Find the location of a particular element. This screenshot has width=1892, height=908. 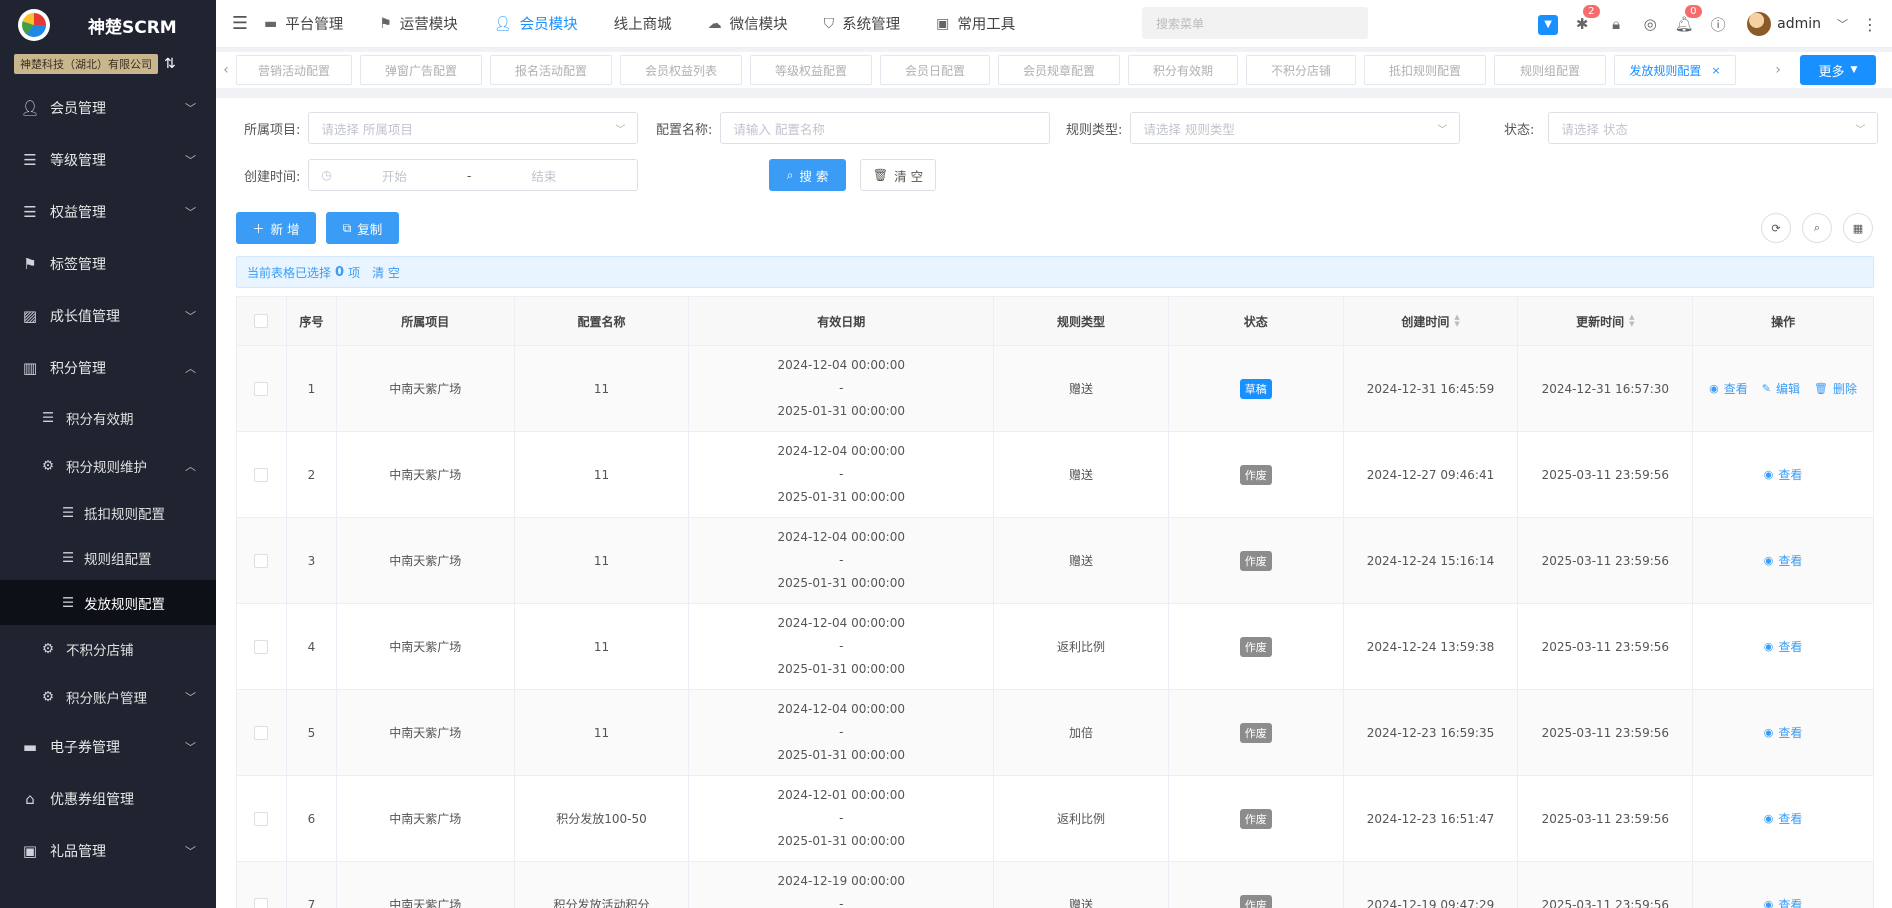

sidebar-subitem: ☰ 积分有效期 is located at coordinates (108, 418).